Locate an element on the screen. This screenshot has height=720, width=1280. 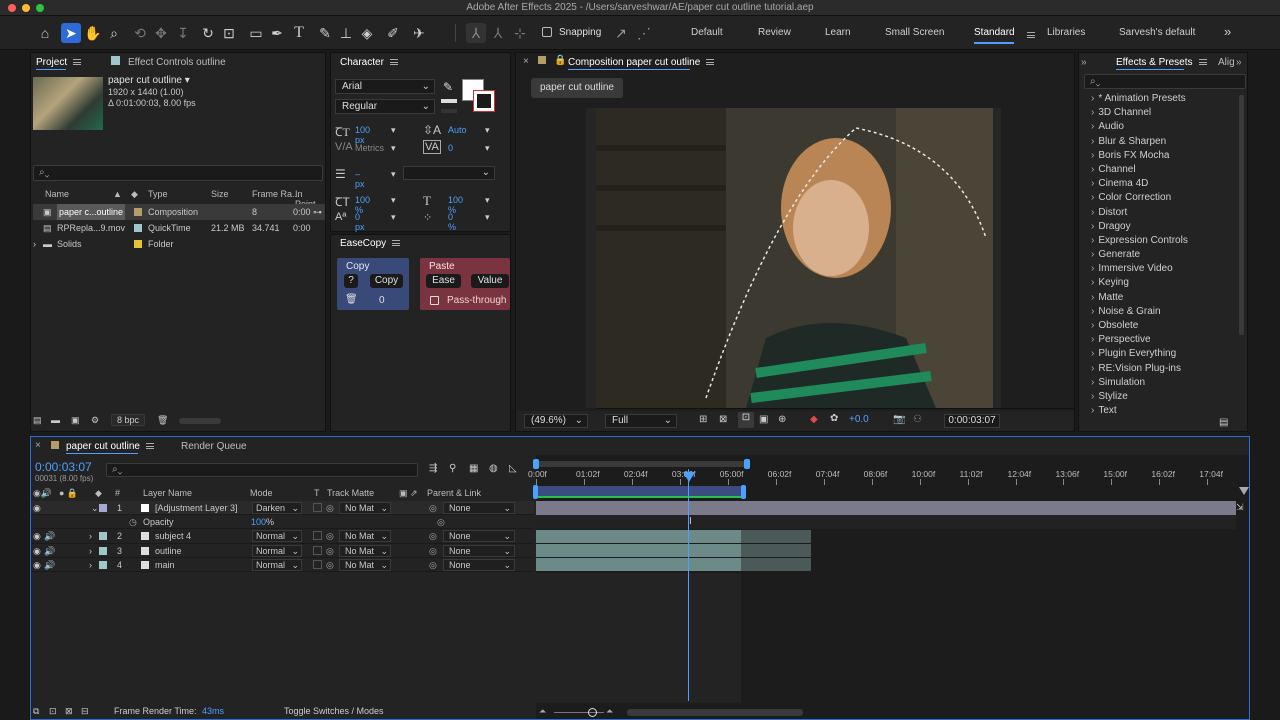
timeline-scrollbar is located at coordinates (715, 712).